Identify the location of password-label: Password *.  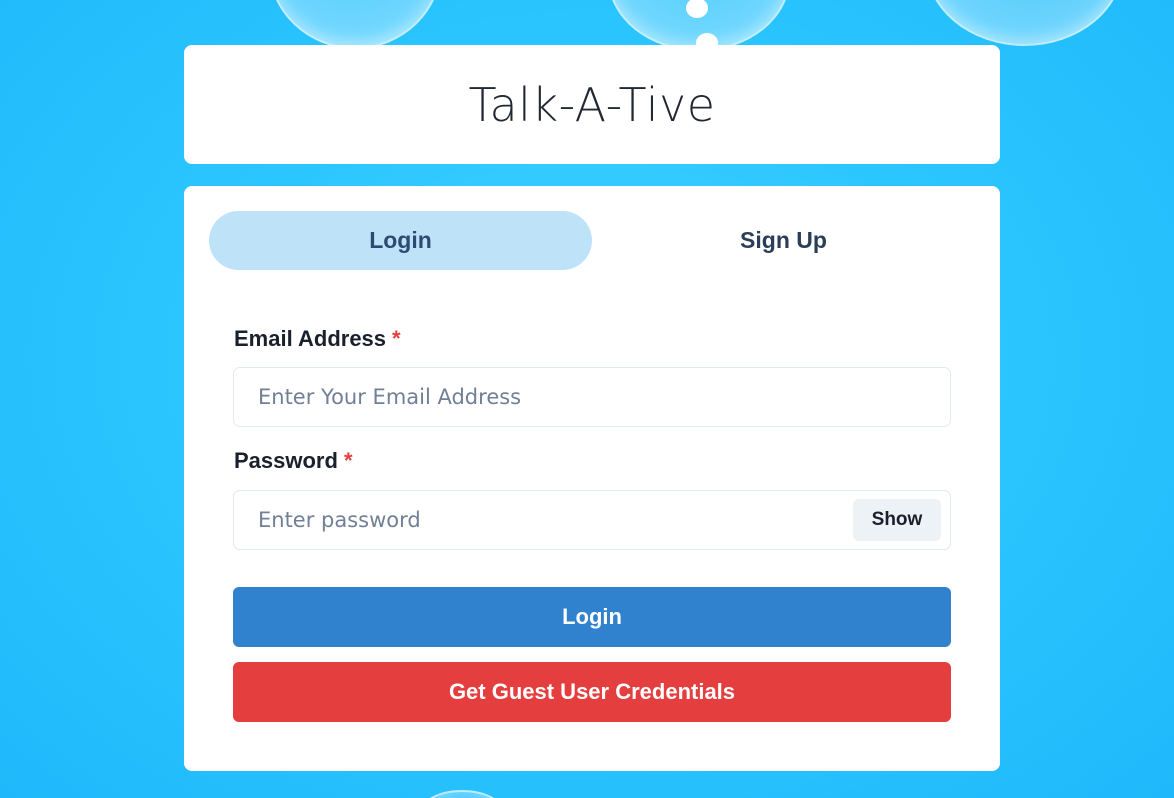
(293, 461).